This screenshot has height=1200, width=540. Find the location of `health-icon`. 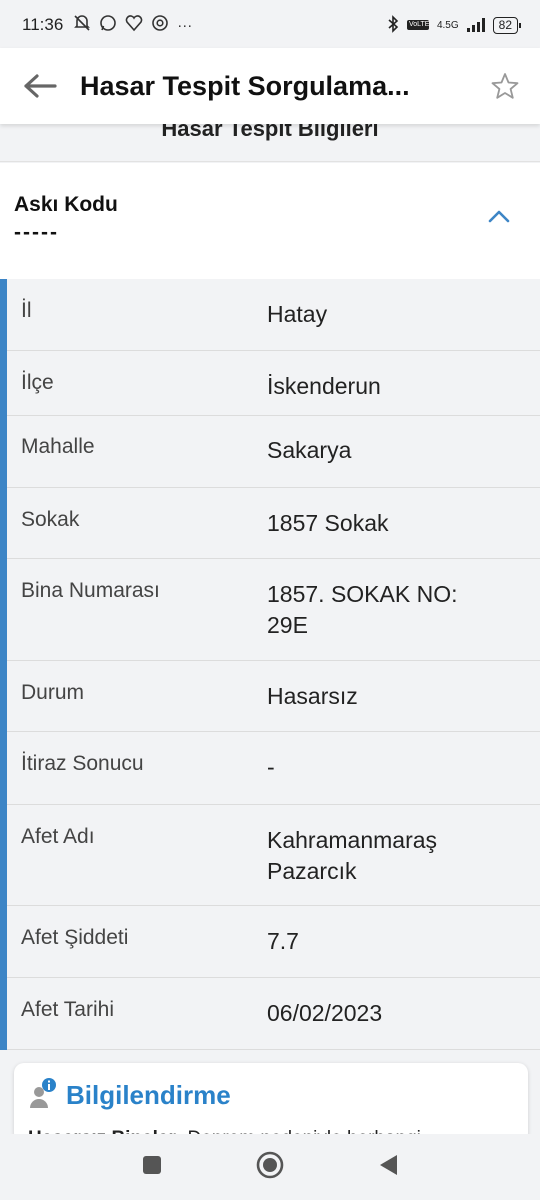

health-icon is located at coordinates (134, 25).